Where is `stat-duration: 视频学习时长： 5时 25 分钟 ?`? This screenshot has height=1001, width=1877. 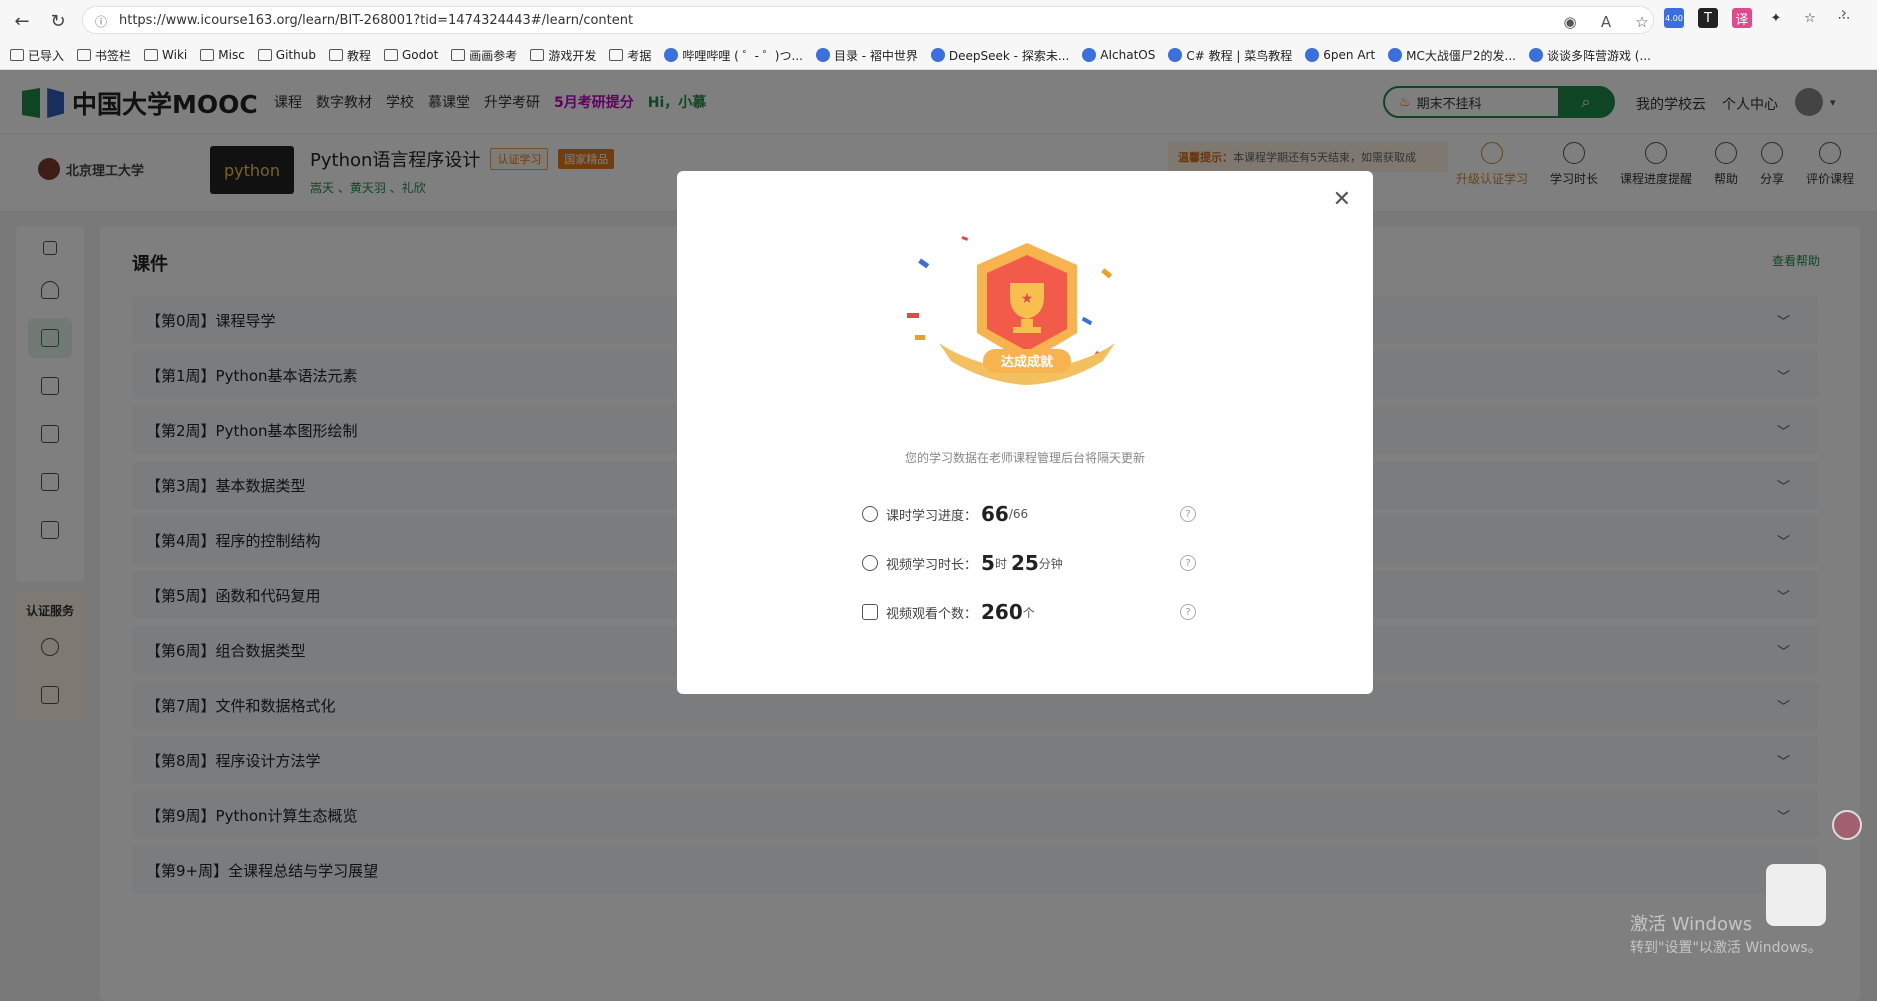 stat-duration: 视频学习时长： 5时 25 分钟 ? is located at coordinates (1032, 563).